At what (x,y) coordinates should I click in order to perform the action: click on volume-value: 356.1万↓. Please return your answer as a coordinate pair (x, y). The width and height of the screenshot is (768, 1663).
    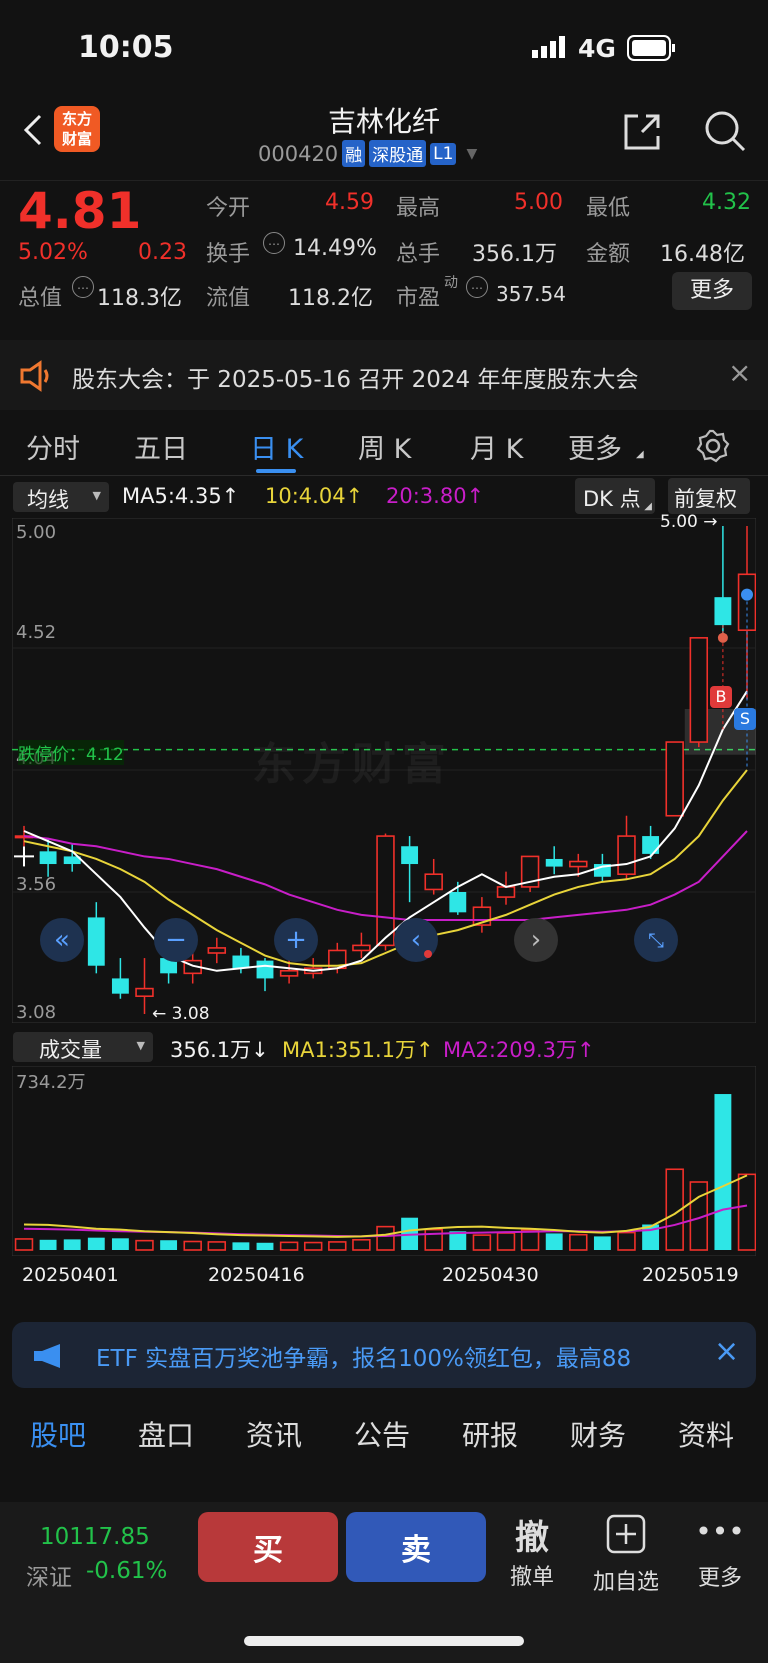
    Looking at the image, I should click on (219, 1050).